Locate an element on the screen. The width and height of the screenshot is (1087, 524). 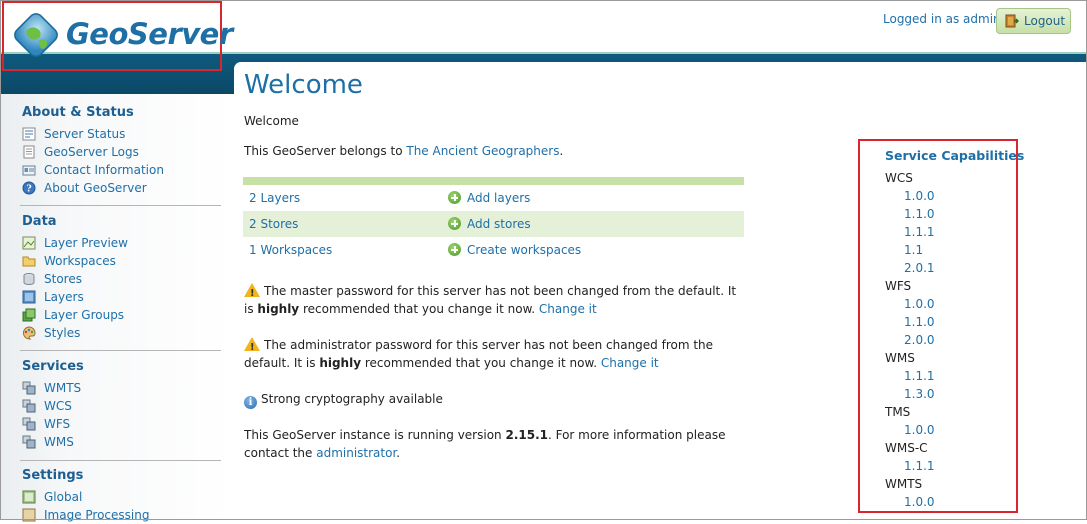
sidebar-item-wfs: WFS is located at coordinates (46, 424).